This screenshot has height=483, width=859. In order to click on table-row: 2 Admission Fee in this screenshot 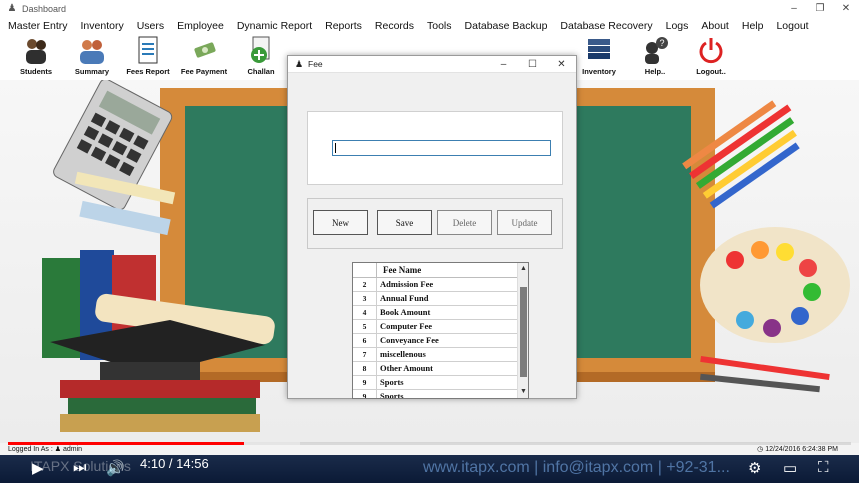, I will do `click(435, 285)`.